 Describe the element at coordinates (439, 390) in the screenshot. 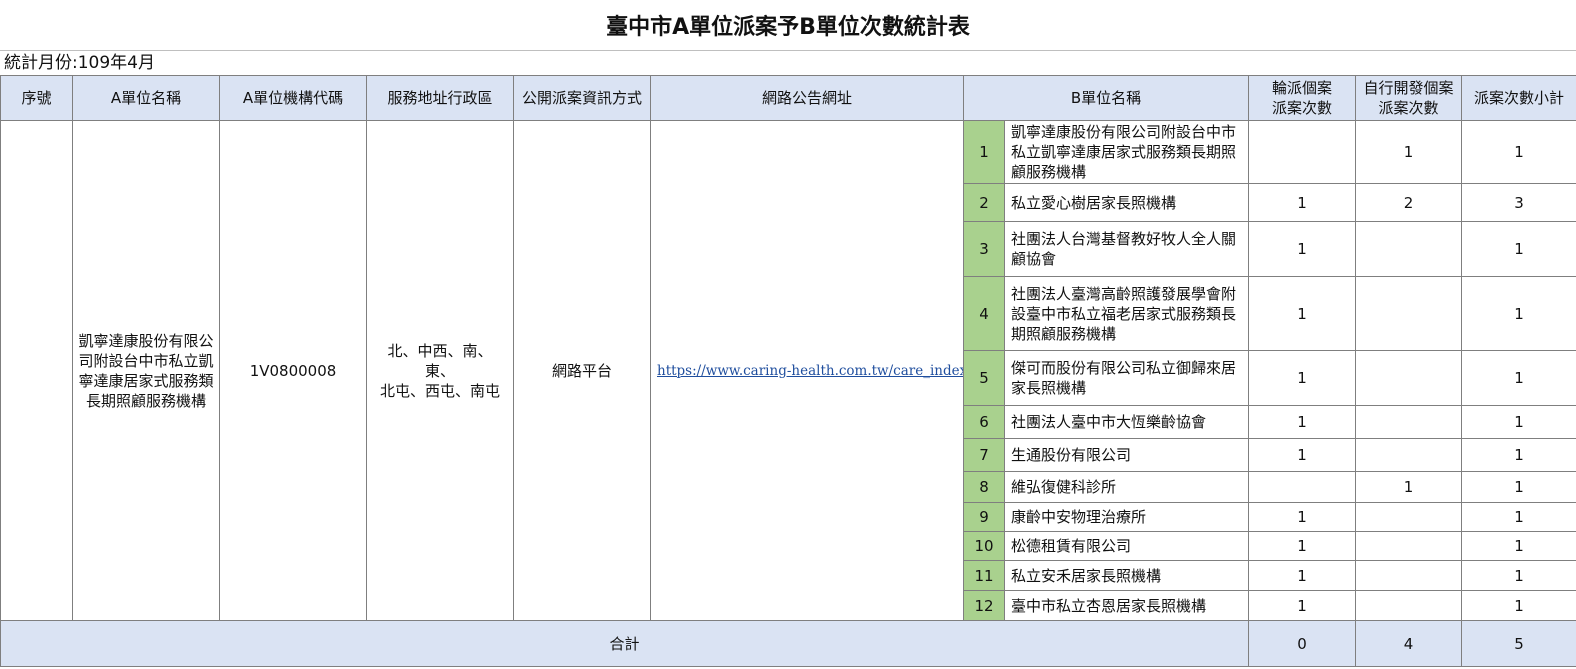

I see `district-line3: 北屯、西屯、南屯` at that location.